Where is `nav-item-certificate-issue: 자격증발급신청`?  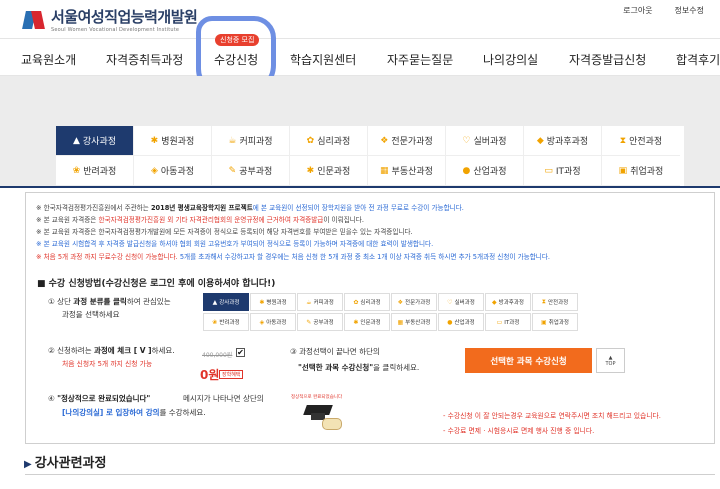 nav-item-certificate-issue: 자격증발급신청 is located at coordinates (607, 59).